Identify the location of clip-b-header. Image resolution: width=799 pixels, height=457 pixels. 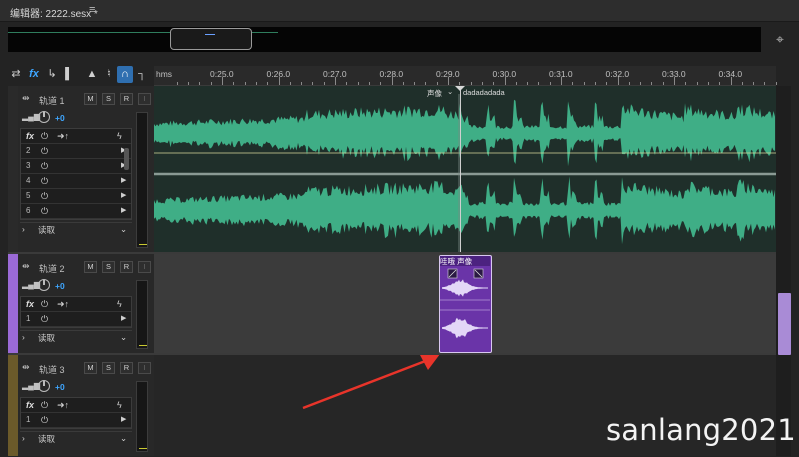
(617, 90).